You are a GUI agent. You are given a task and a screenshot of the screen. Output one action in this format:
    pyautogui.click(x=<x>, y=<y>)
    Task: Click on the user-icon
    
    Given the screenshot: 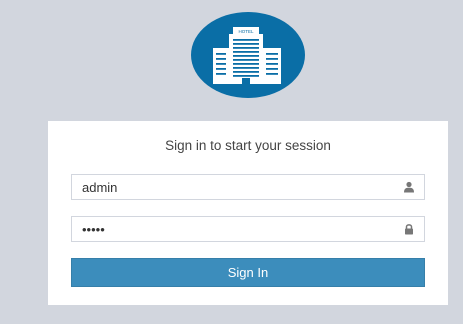 What is the action you would take?
    pyautogui.click(x=409, y=187)
    